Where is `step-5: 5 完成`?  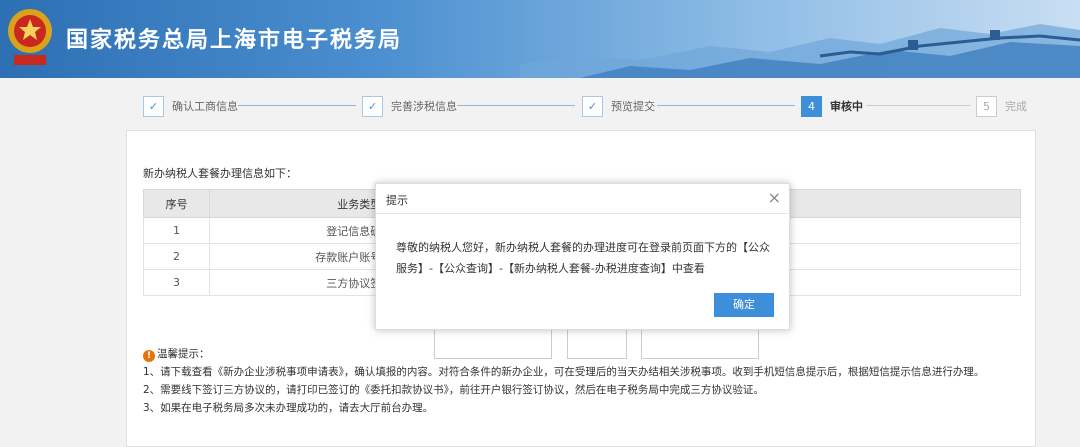 step-5: 5 完成 is located at coordinates (1001, 106).